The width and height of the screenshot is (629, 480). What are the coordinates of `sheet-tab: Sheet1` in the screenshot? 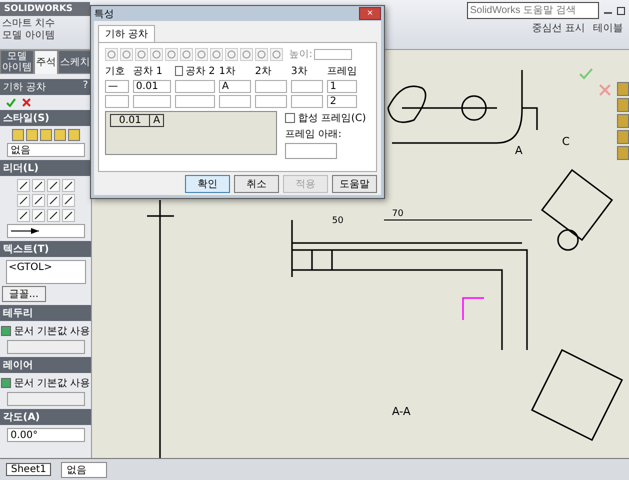 It's located at (29, 469).